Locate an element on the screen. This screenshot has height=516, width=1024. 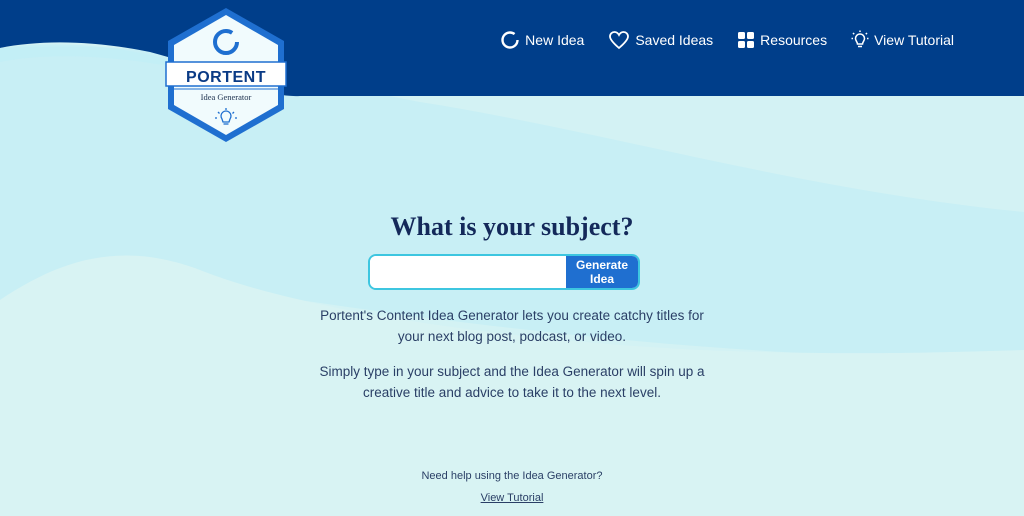
view-tutorial-link: View Tutorial is located at coordinates (512, 498).